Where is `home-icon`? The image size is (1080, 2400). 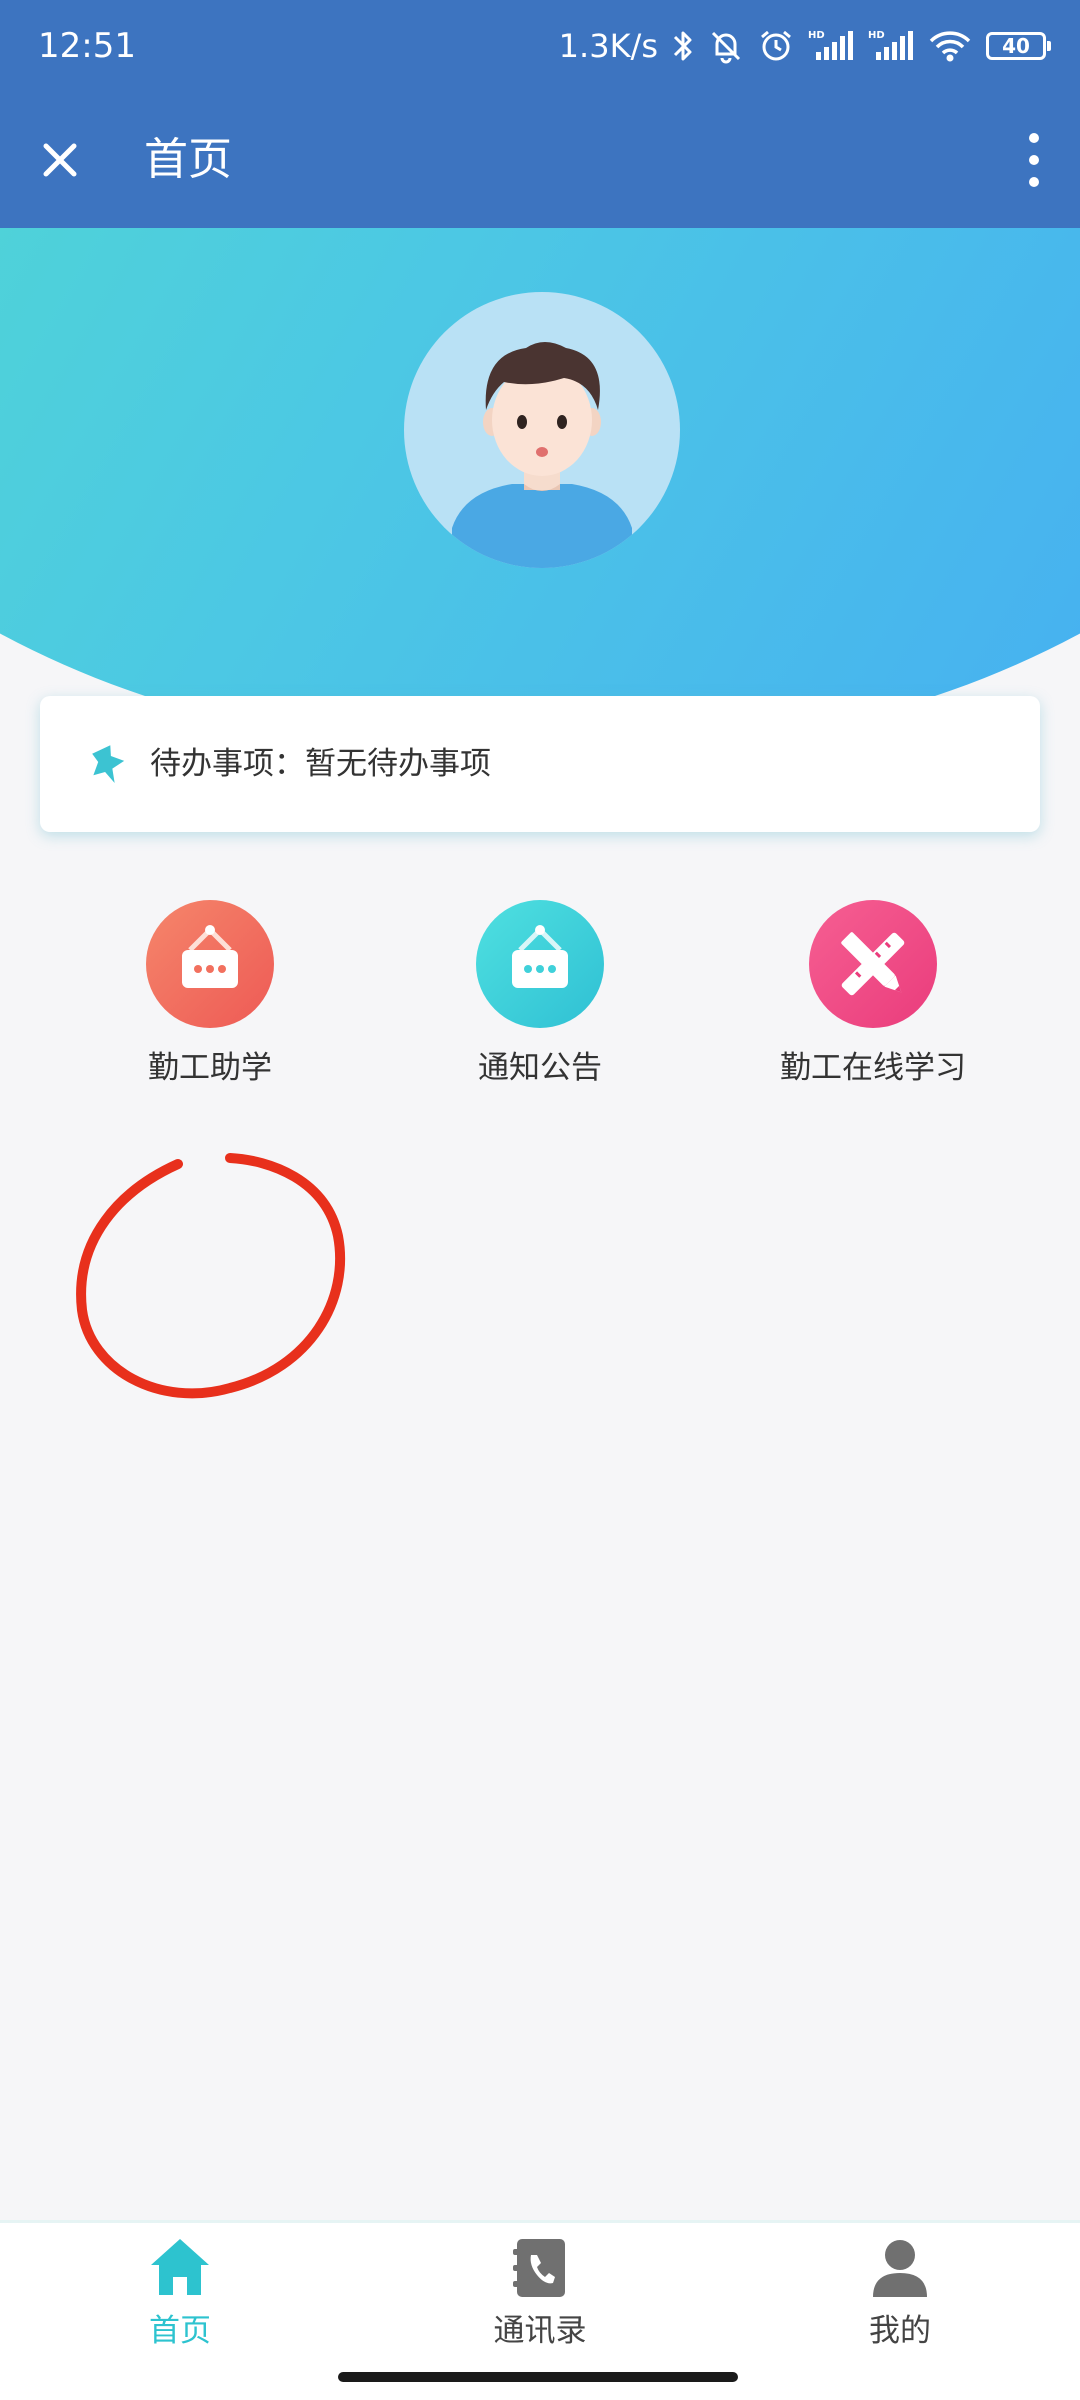 home-icon is located at coordinates (180, 2267).